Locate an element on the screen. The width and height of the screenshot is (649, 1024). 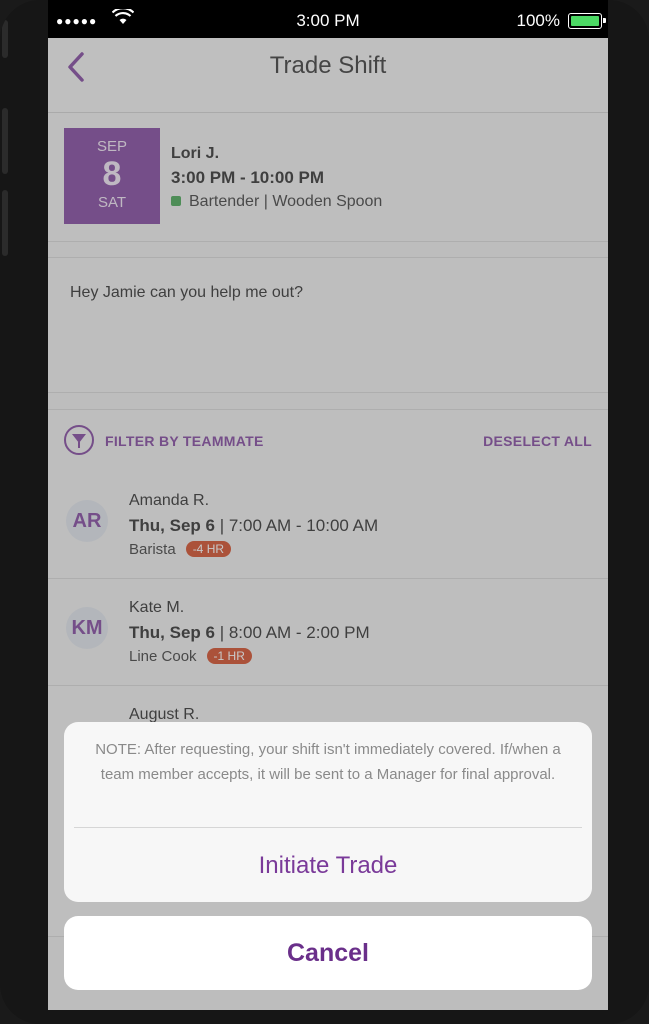
mute-switch is located at coordinates (5, 39).